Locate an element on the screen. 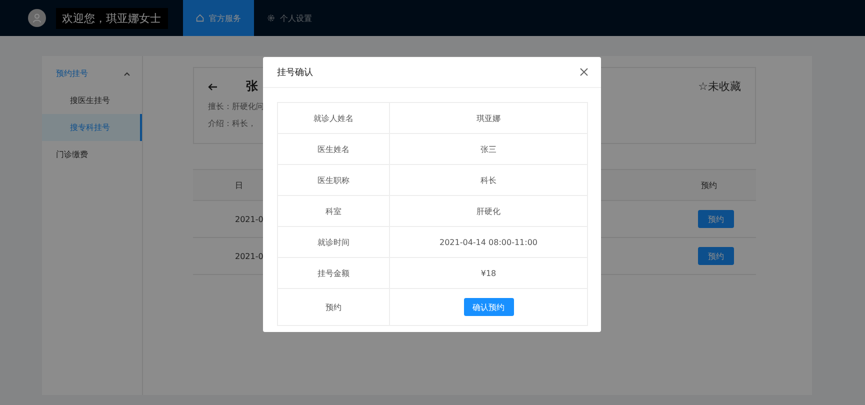  column-header: 日 is located at coordinates (239, 185).